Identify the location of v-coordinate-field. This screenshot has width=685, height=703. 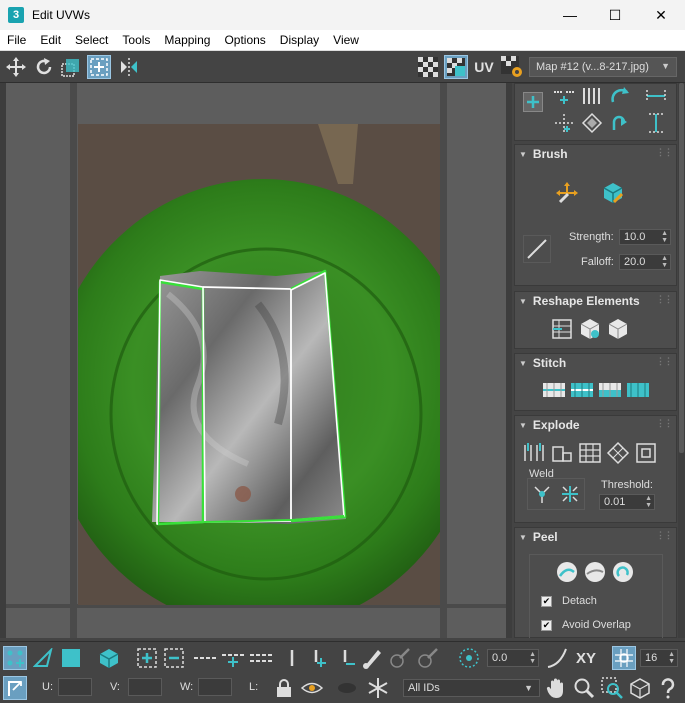
(145, 687).